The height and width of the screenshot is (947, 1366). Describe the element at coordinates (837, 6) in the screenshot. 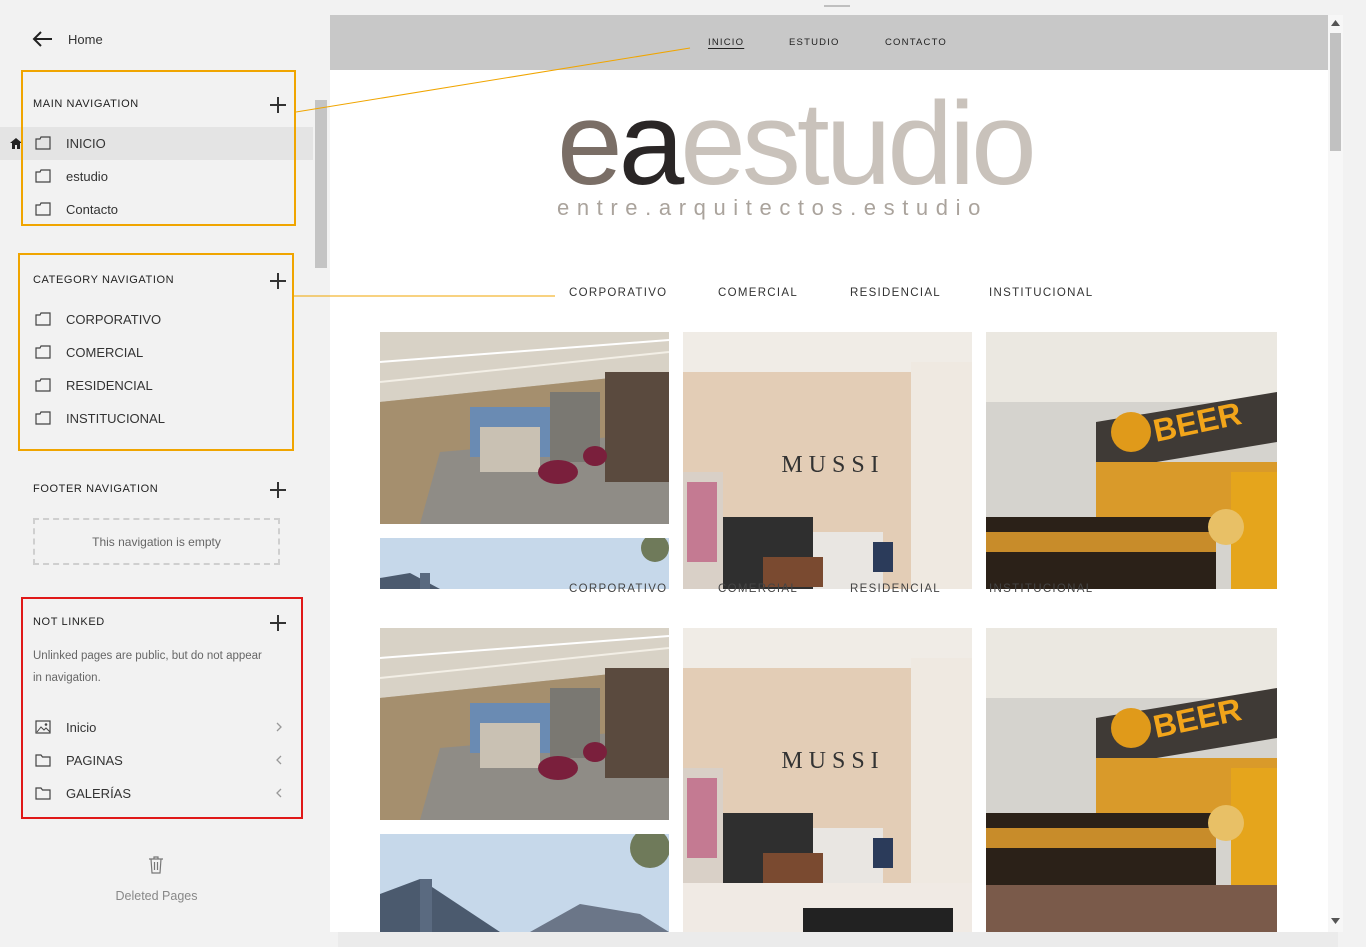

I see `drag-handle` at that location.